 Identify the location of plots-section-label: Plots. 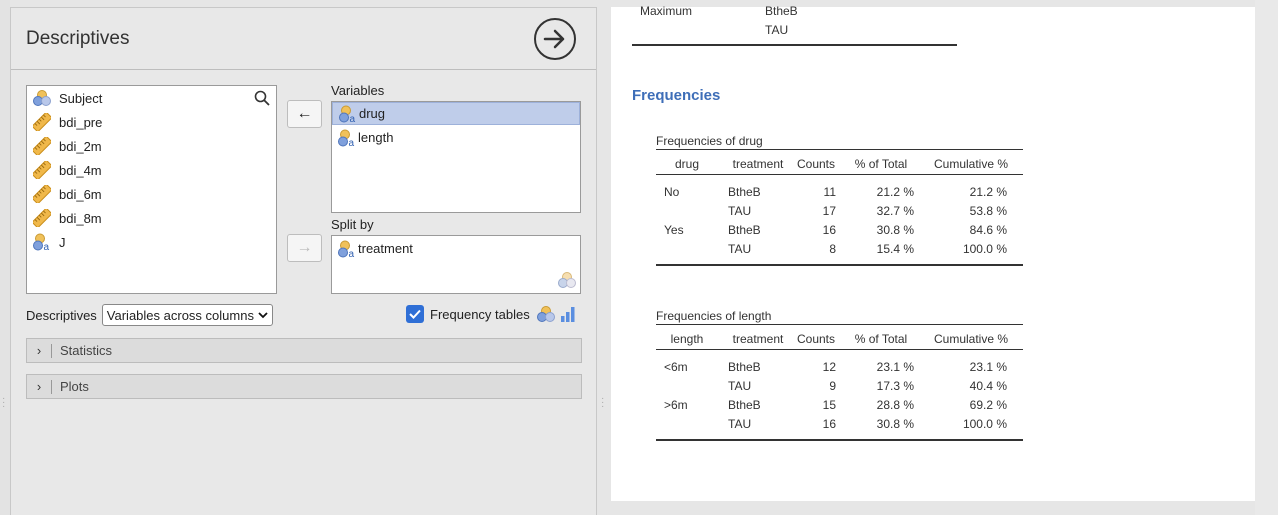
(74, 386).